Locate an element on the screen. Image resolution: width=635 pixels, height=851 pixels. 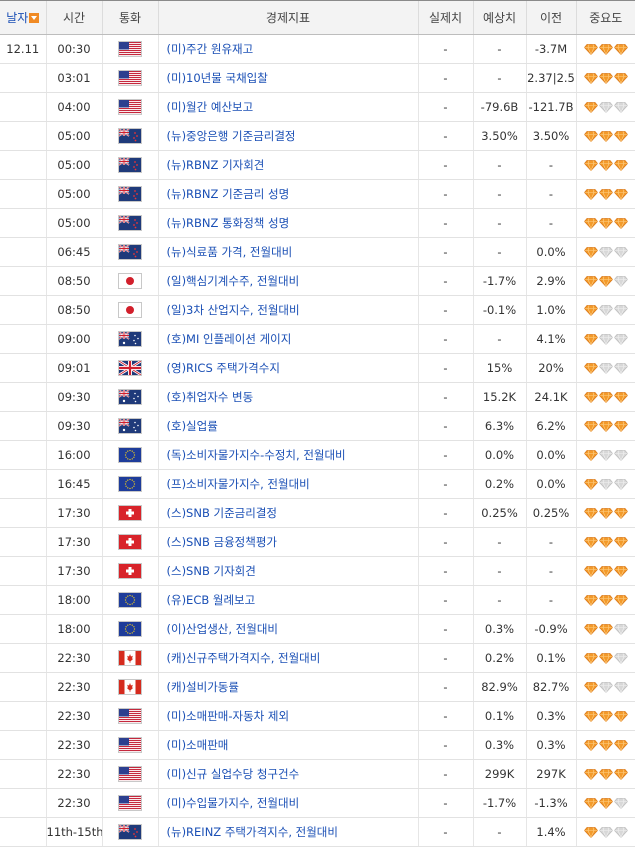
indicator-link: (뉴)RBNZ 기자회견 is located at coordinates (216, 165).